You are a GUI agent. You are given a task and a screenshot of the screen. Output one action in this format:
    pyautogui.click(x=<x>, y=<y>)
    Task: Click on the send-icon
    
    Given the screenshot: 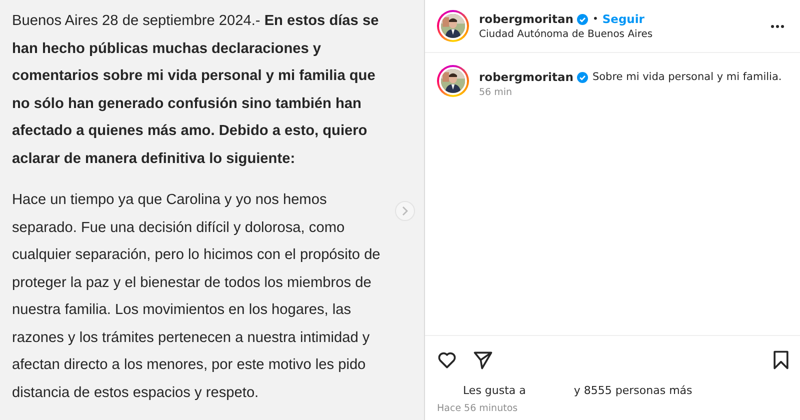 What is the action you would take?
    pyautogui.click(x=483, y=360)
    